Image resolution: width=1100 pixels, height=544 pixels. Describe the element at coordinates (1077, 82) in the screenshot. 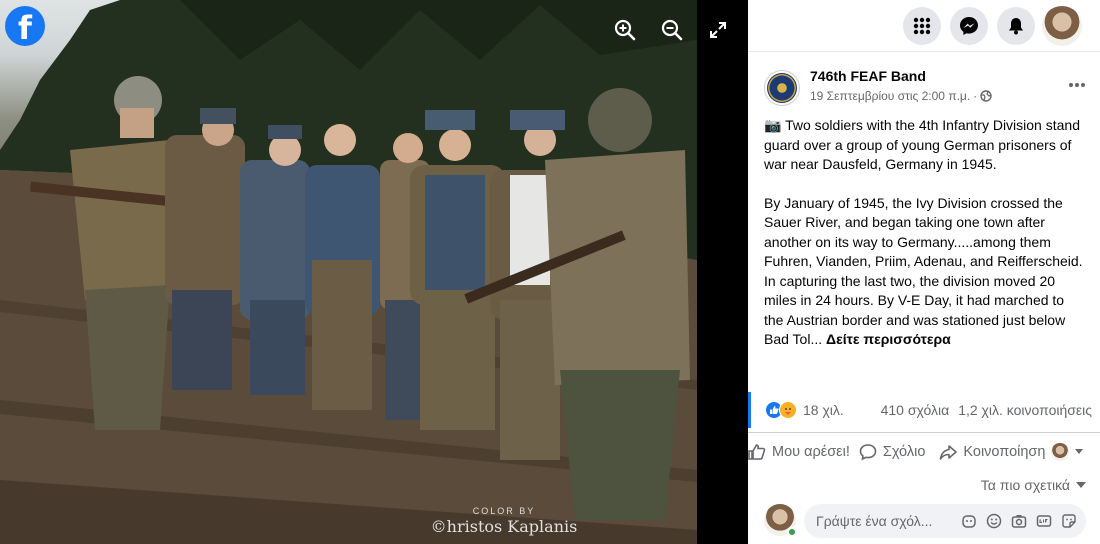

I see `more-options-button` at that location.